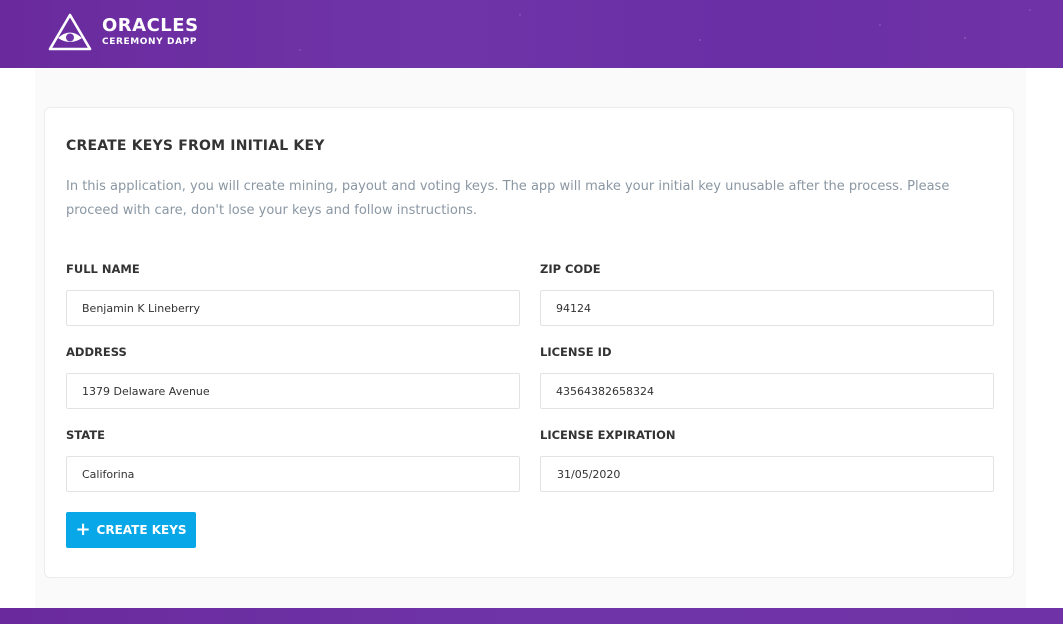  Describe the element at coordinates (570, 269) in the screenshot. I see `zip-code-label: ZIP CODE` at that location.